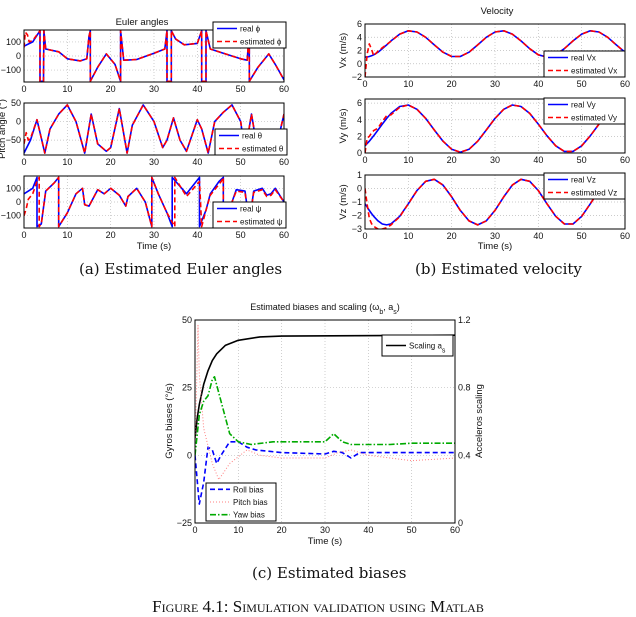 The height and width of the screenshot is (617, 636). I want to click on b3-xtick-label: 30, so click(495, 236).